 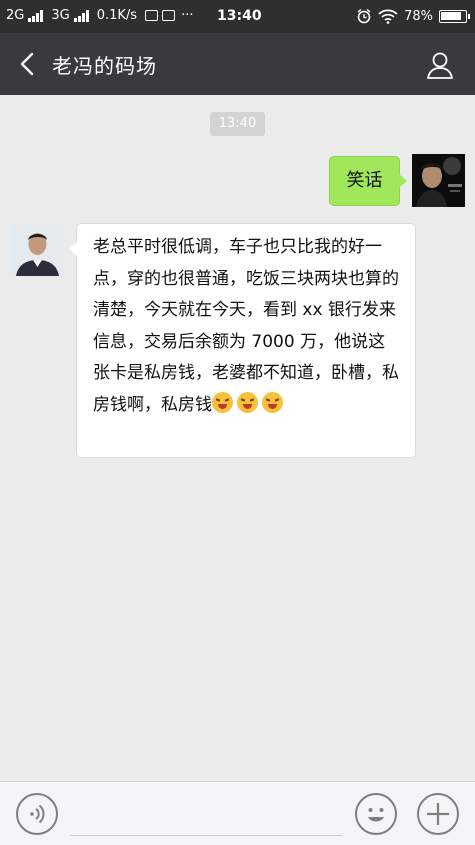 I want to click on more-notifications-icon: ···, so click(x=187, y=15).